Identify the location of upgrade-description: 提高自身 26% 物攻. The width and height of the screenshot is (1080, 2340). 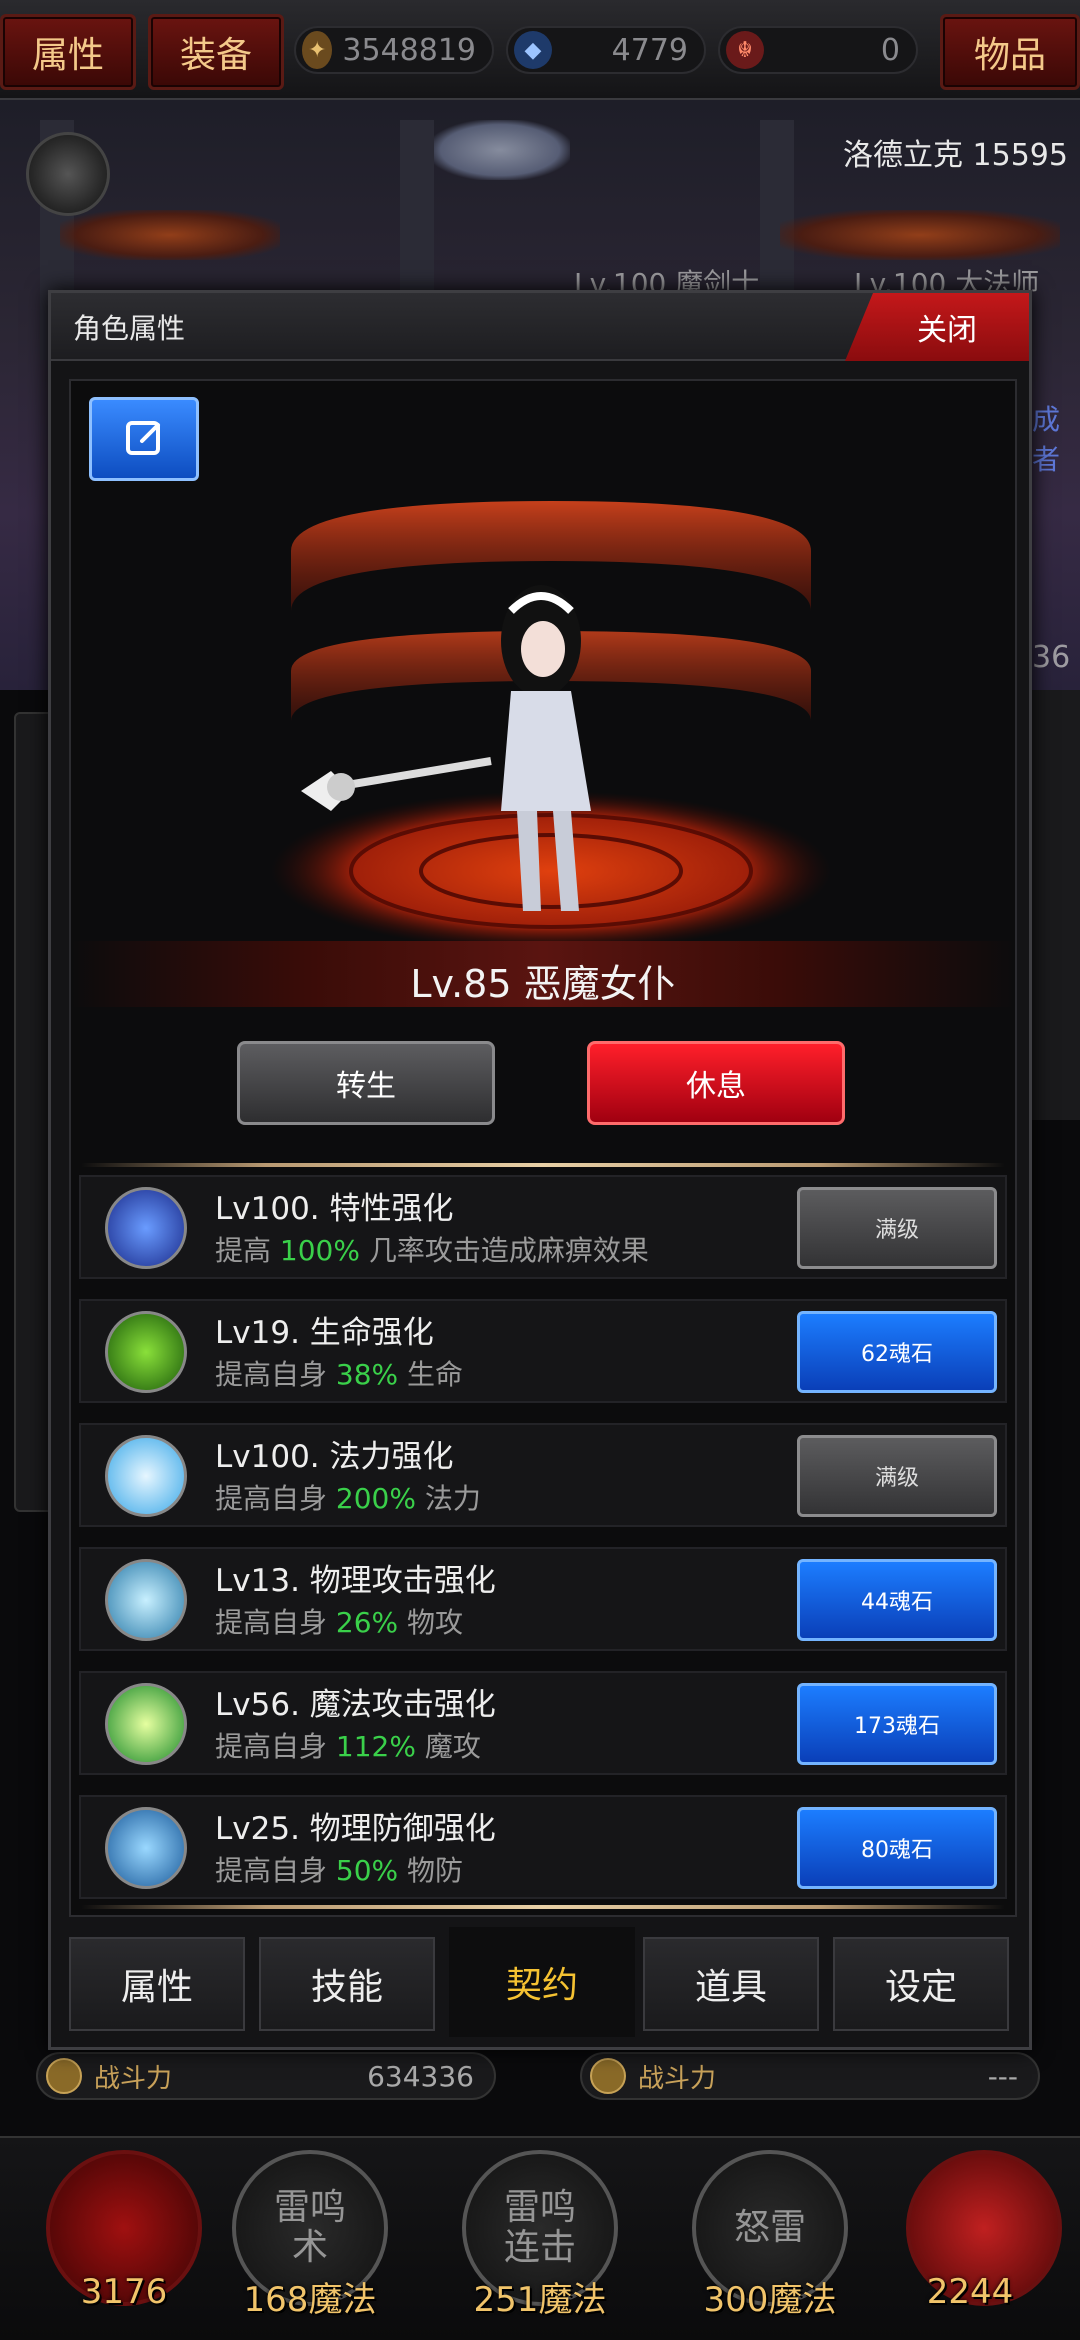
(339, 1621).